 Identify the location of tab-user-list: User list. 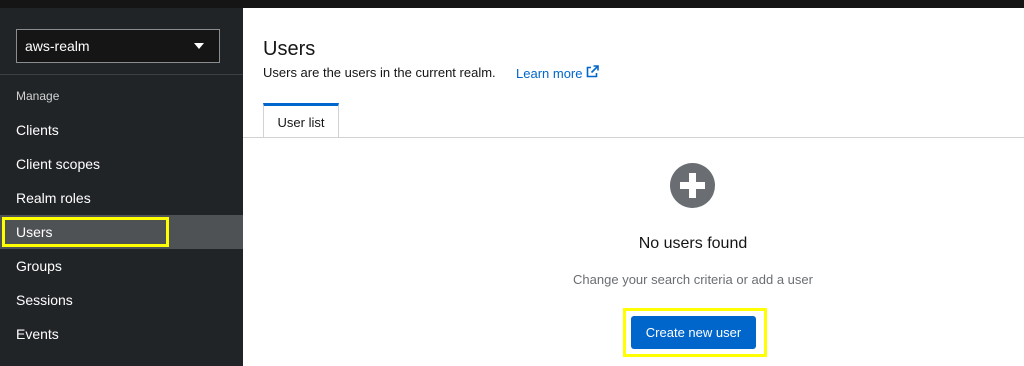
(301, 120).